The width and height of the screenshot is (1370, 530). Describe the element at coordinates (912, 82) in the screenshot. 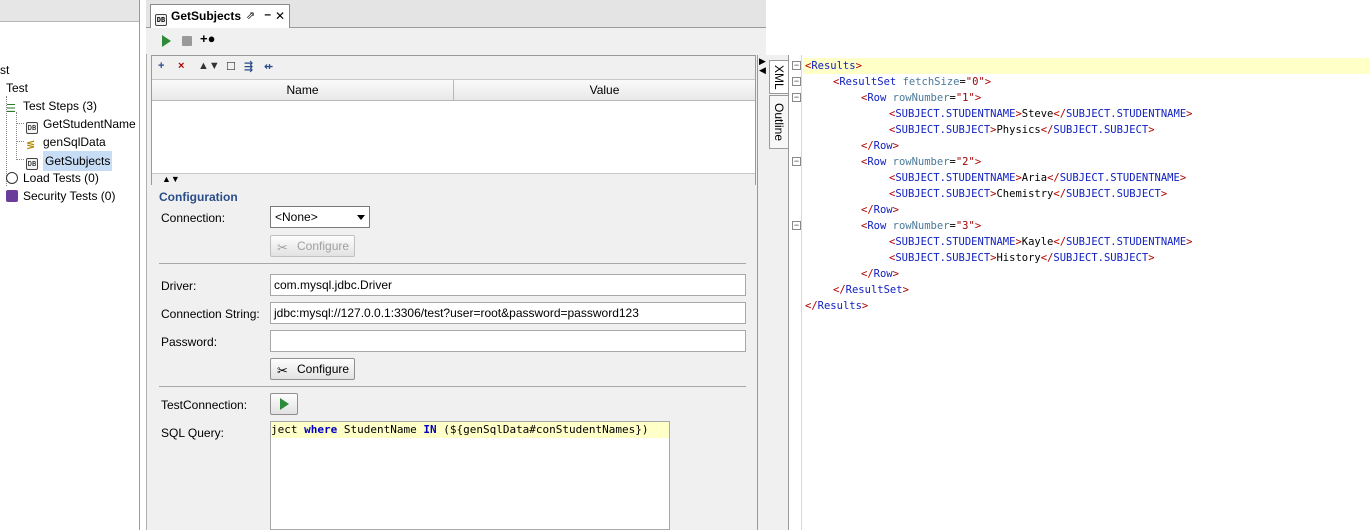

I see `xml-line: <ResultSet fetchSize="0">` at that location.